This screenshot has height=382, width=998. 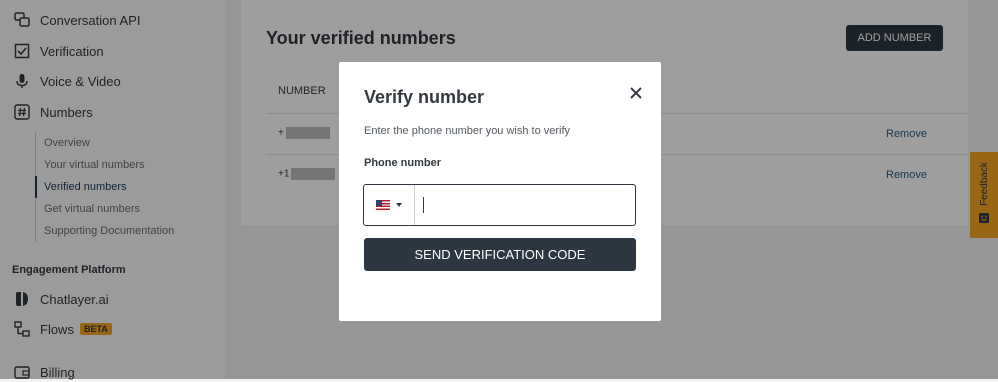 I want to click on send-verification-code-button: SEND VERIFICATION CODE, so click(x=500, y=254).